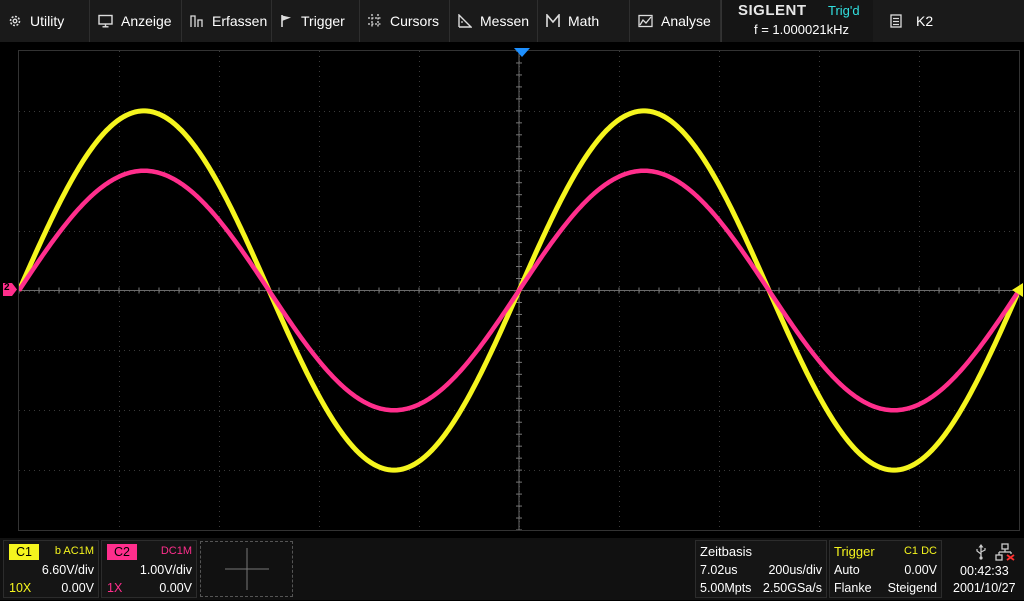 Image resolution: width=1024 pixels, height=601 pixels. I want to click on timebase-title: Zeitbasis, so click(726, 551).